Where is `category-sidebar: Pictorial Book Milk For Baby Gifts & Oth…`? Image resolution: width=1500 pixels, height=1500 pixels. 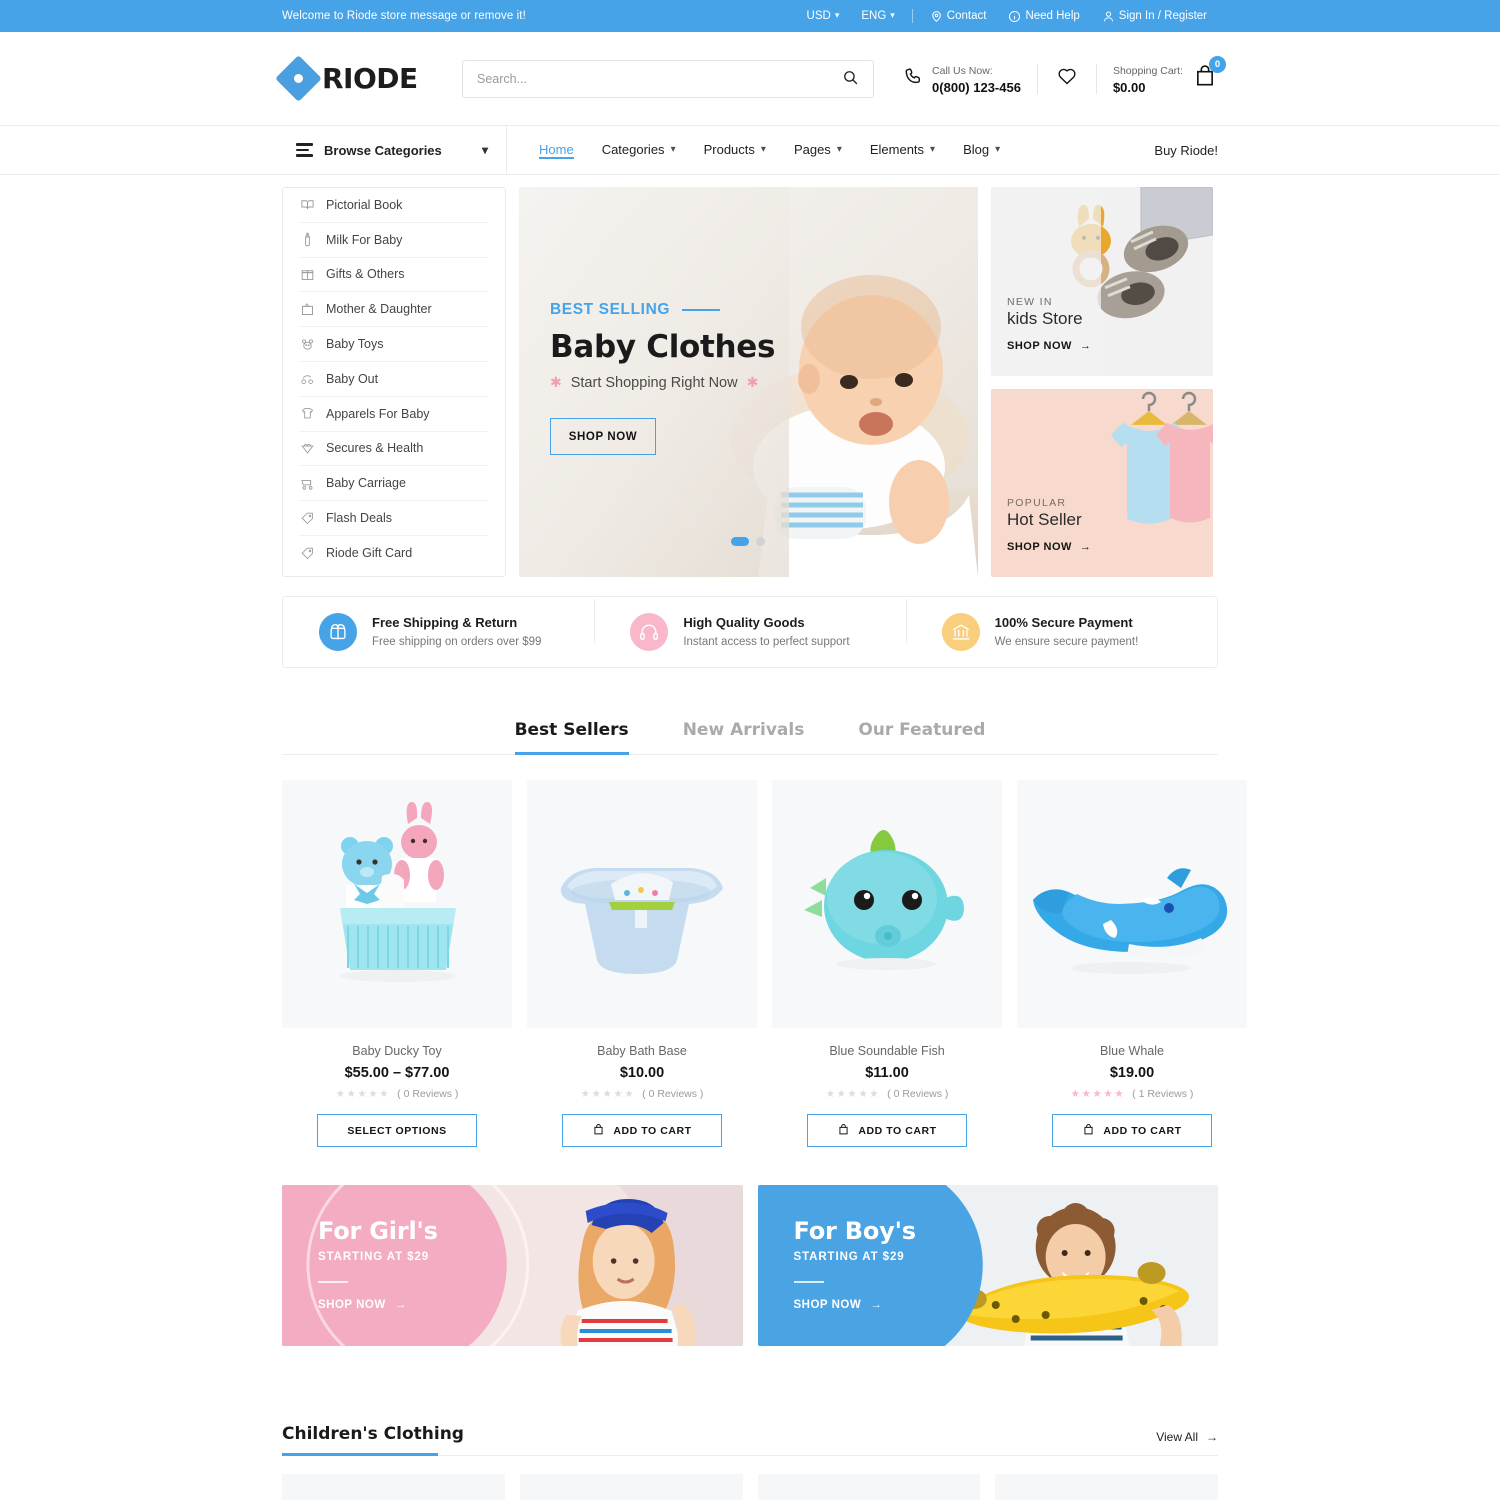
category-sidebar: Pictorial Book Milk For Baby Gifts & Oth… is located at coordinates (394, 382).